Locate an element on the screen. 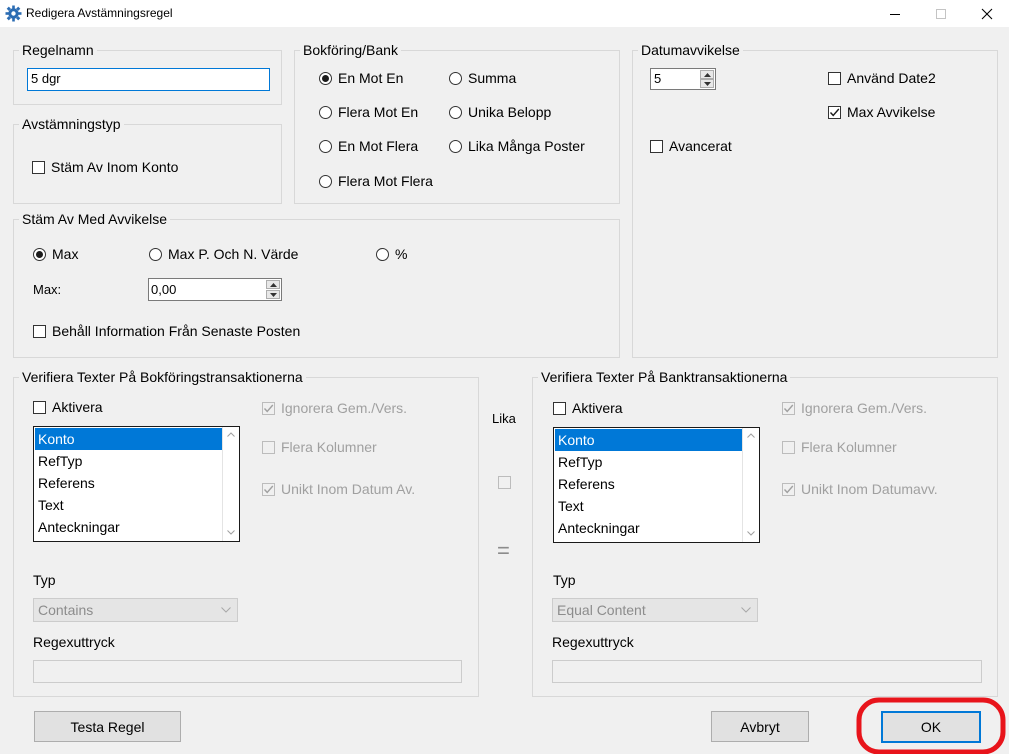 The image size is (1009, 754). maximize-button is located at coordinates (941, 13).